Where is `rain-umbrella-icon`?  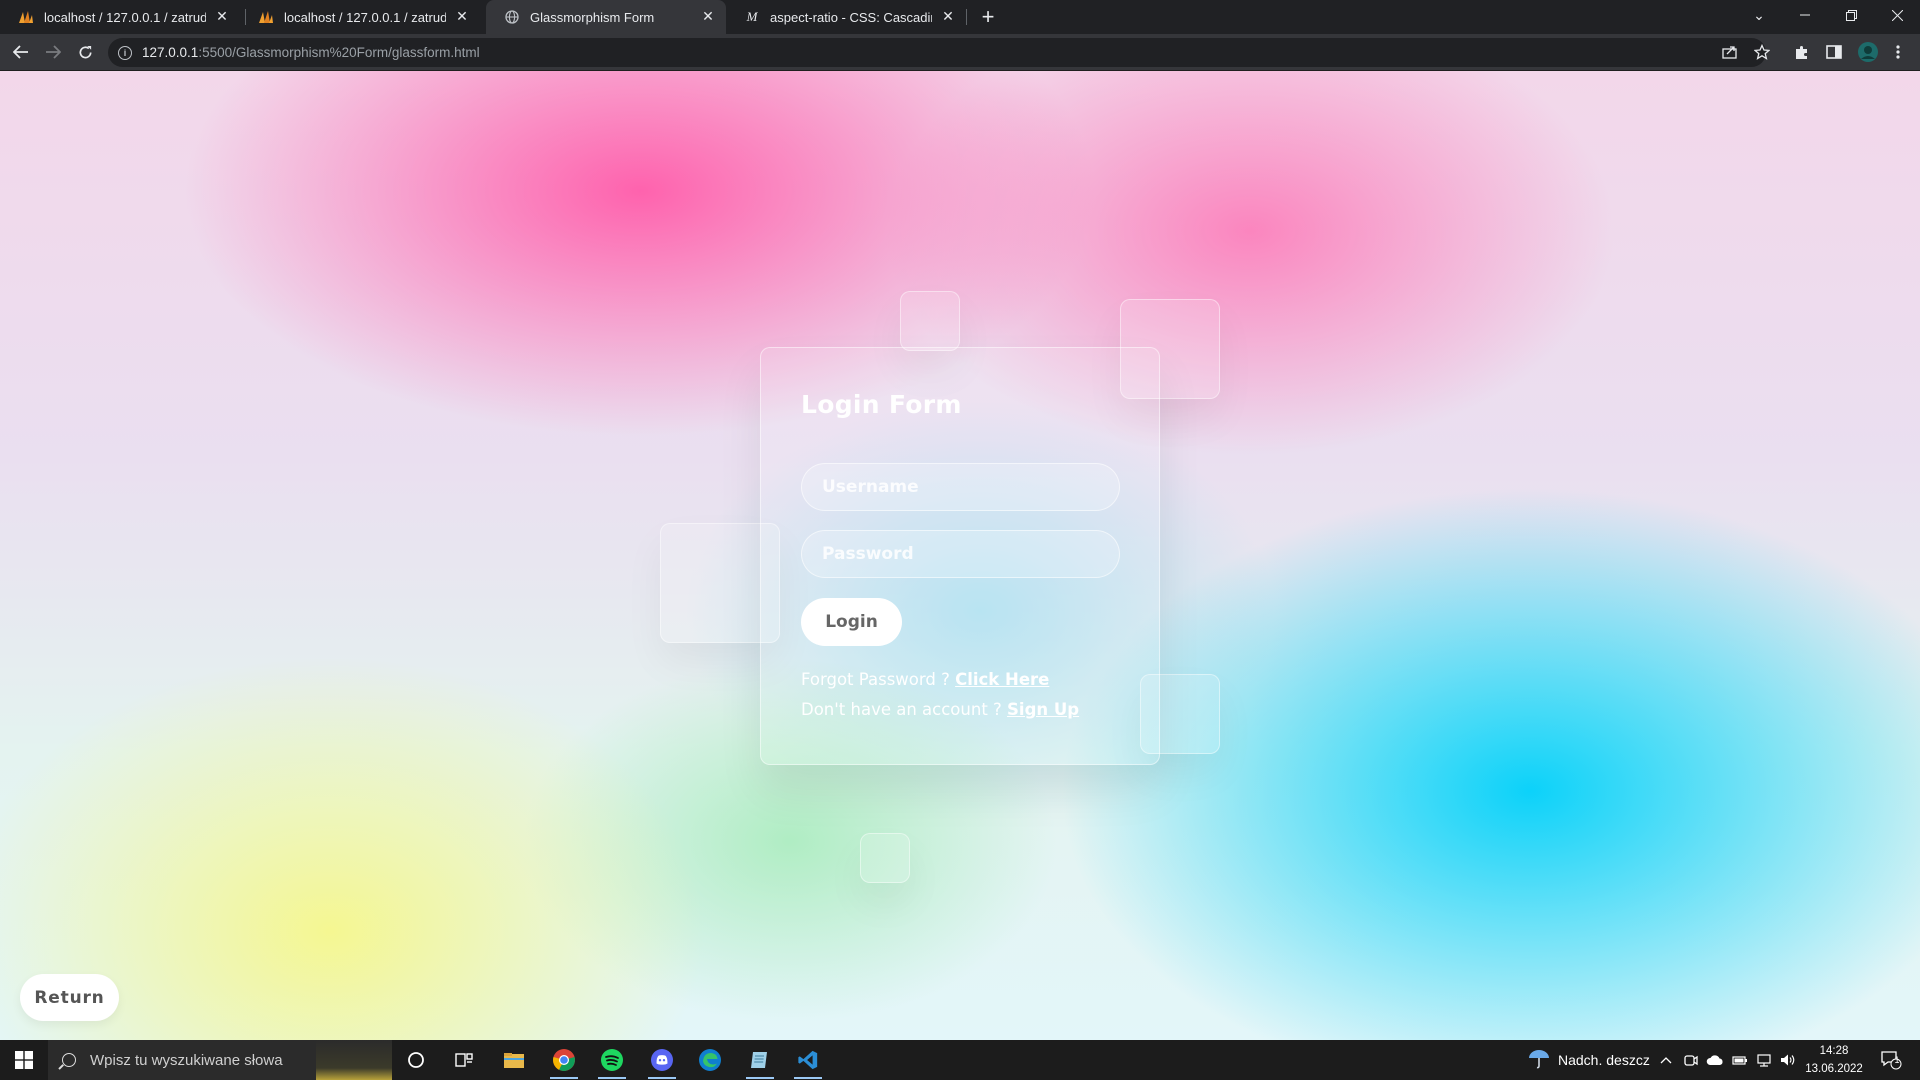 rain-umbrella-icon is located at coordinates (1539, 1060).